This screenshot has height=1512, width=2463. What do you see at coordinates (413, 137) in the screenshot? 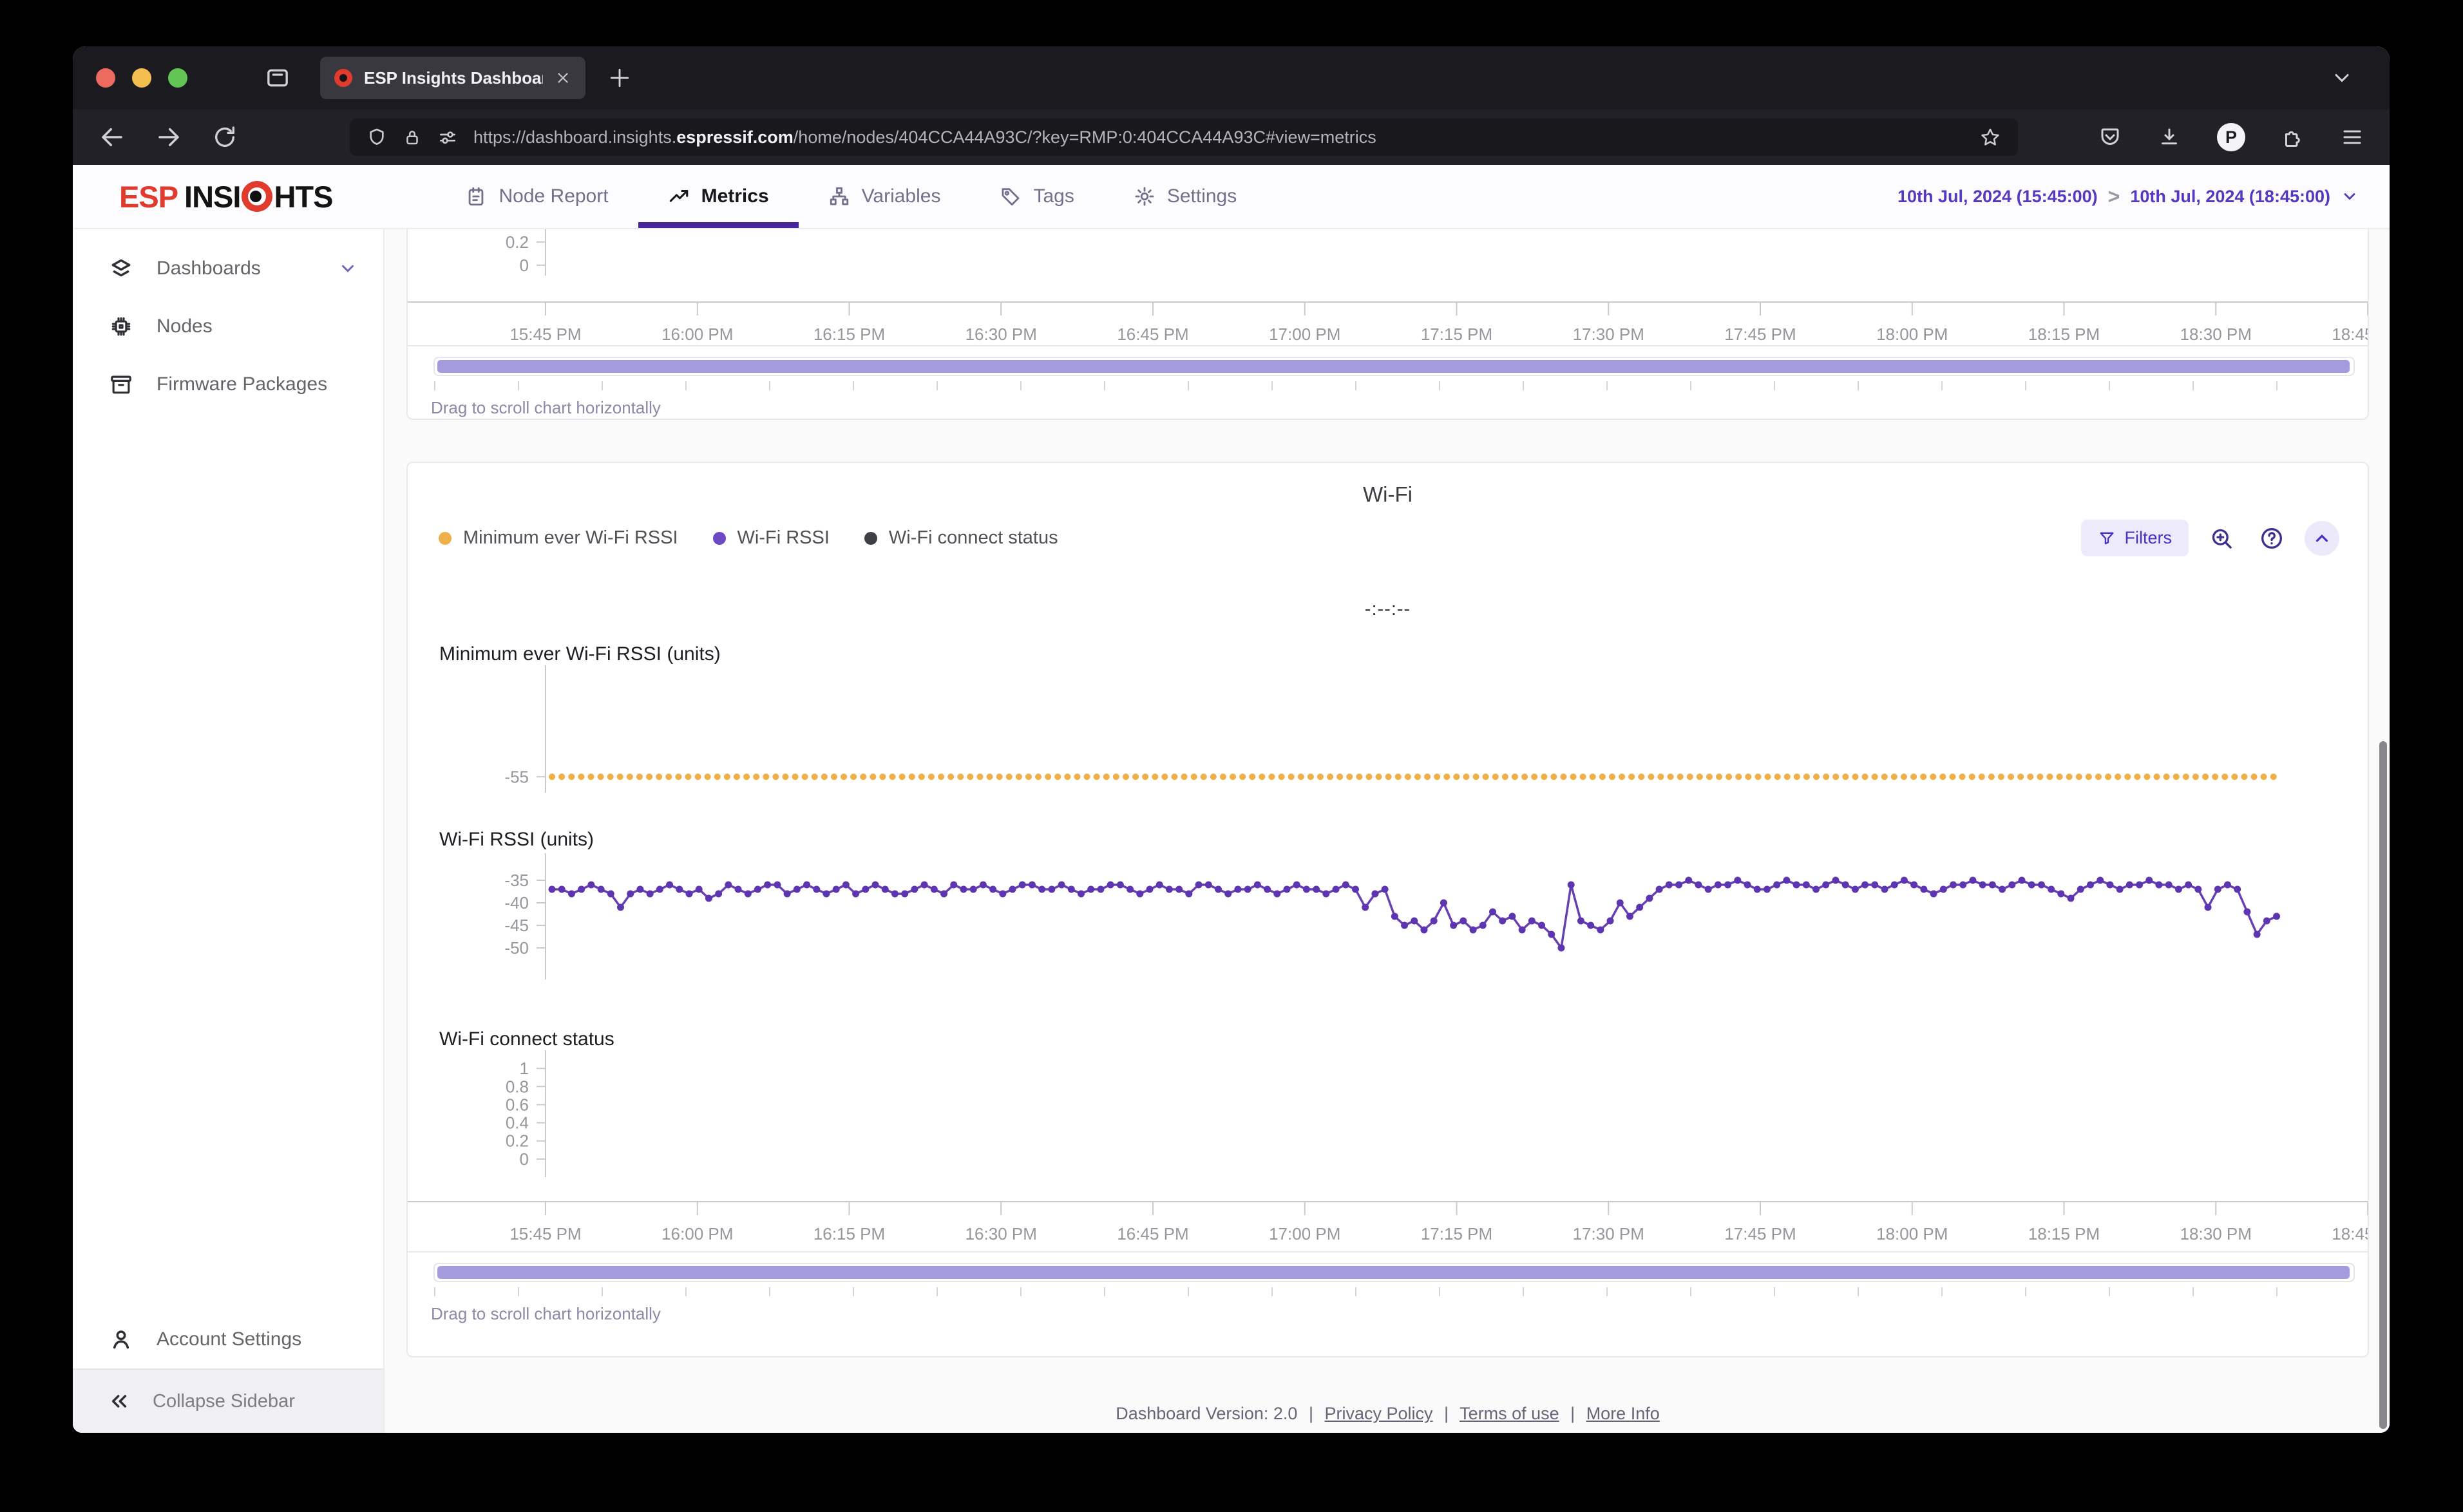
I see `lock-icon` at bounding box center [413, 137].